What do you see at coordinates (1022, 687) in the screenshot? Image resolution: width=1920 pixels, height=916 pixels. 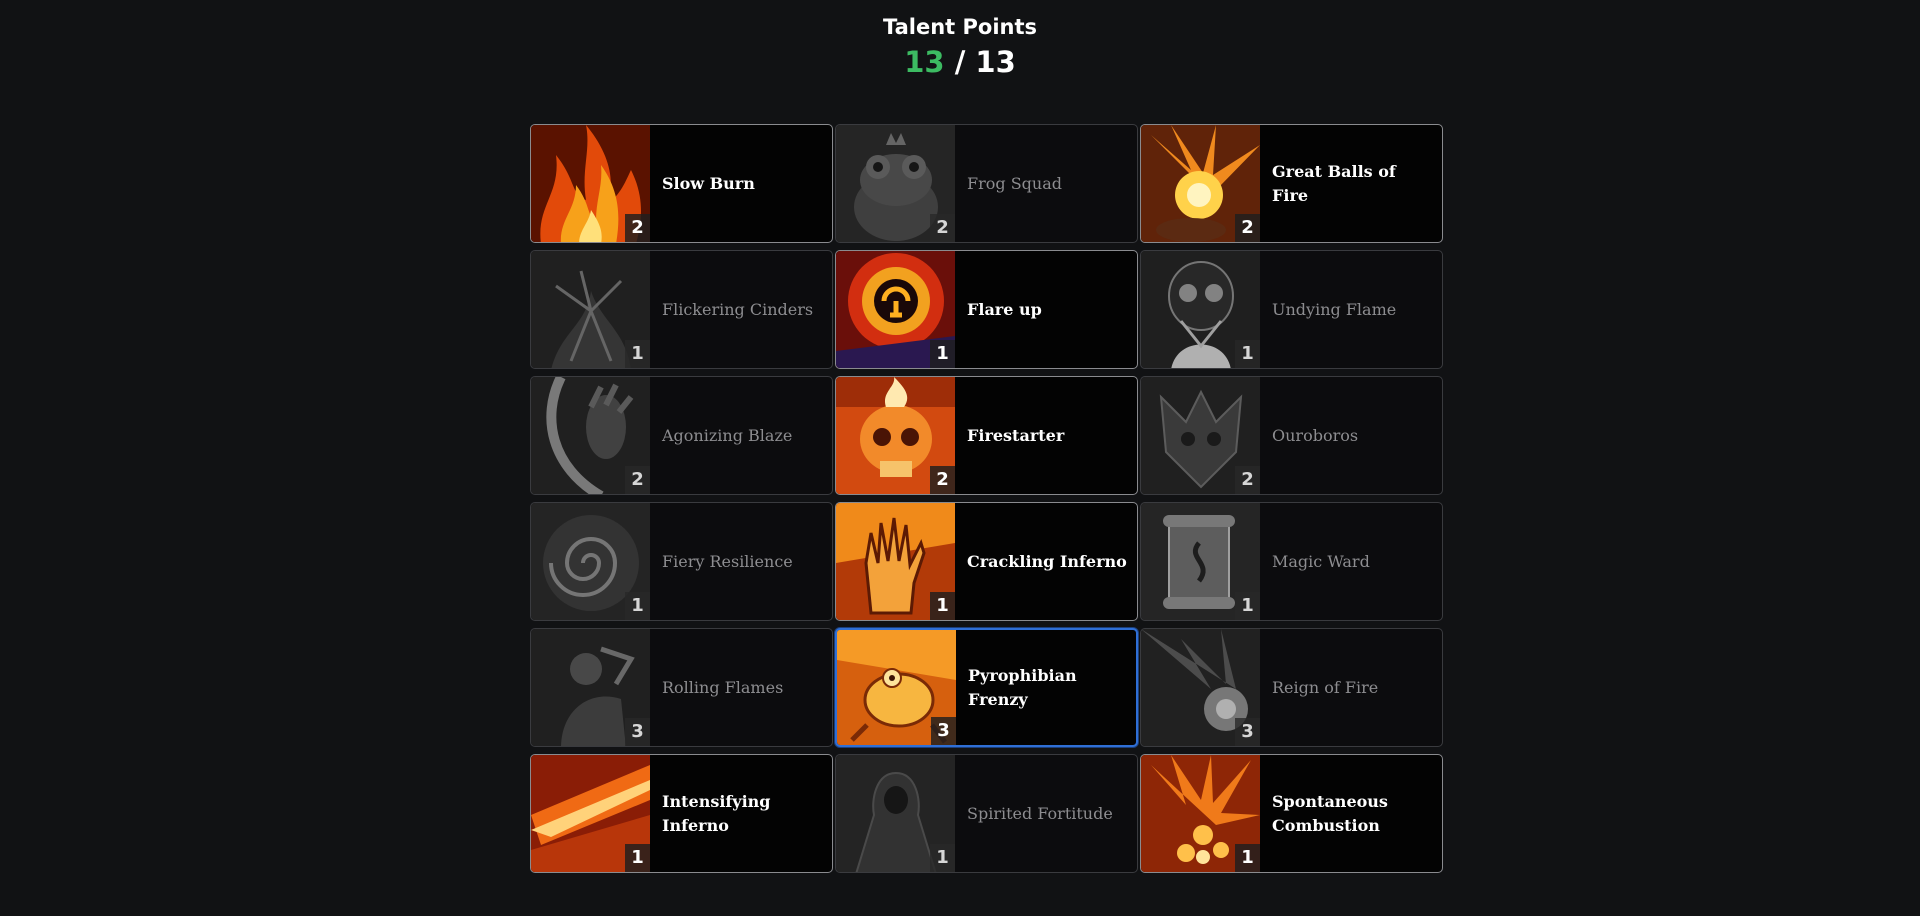 I see `talent-name: Pyrophibian Frenzy` at bounding box center [1022, 687].